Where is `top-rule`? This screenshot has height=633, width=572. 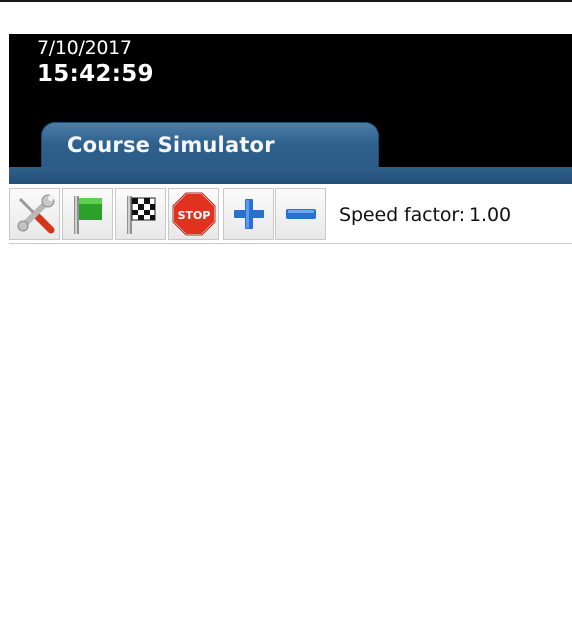 top-rule is located at coordinates (286, 1).